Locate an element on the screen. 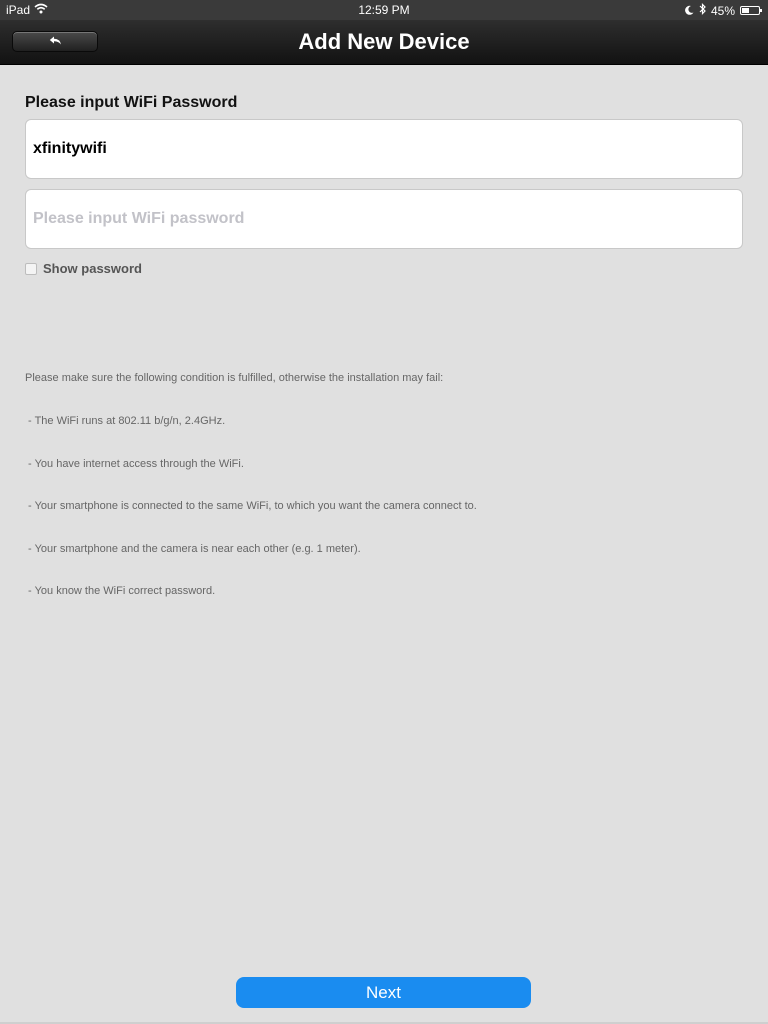 The height and width of the screenshot is (1024, 768). info-line: - You know the WiFi correct password. is located at coordinates (120, 591).